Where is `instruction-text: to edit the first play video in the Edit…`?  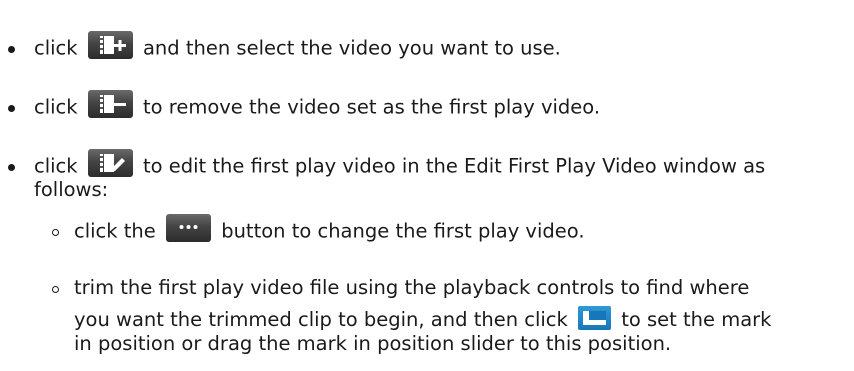 instruction-text: to edit the first play video in the Edit… is located at coordinates (454, 166).